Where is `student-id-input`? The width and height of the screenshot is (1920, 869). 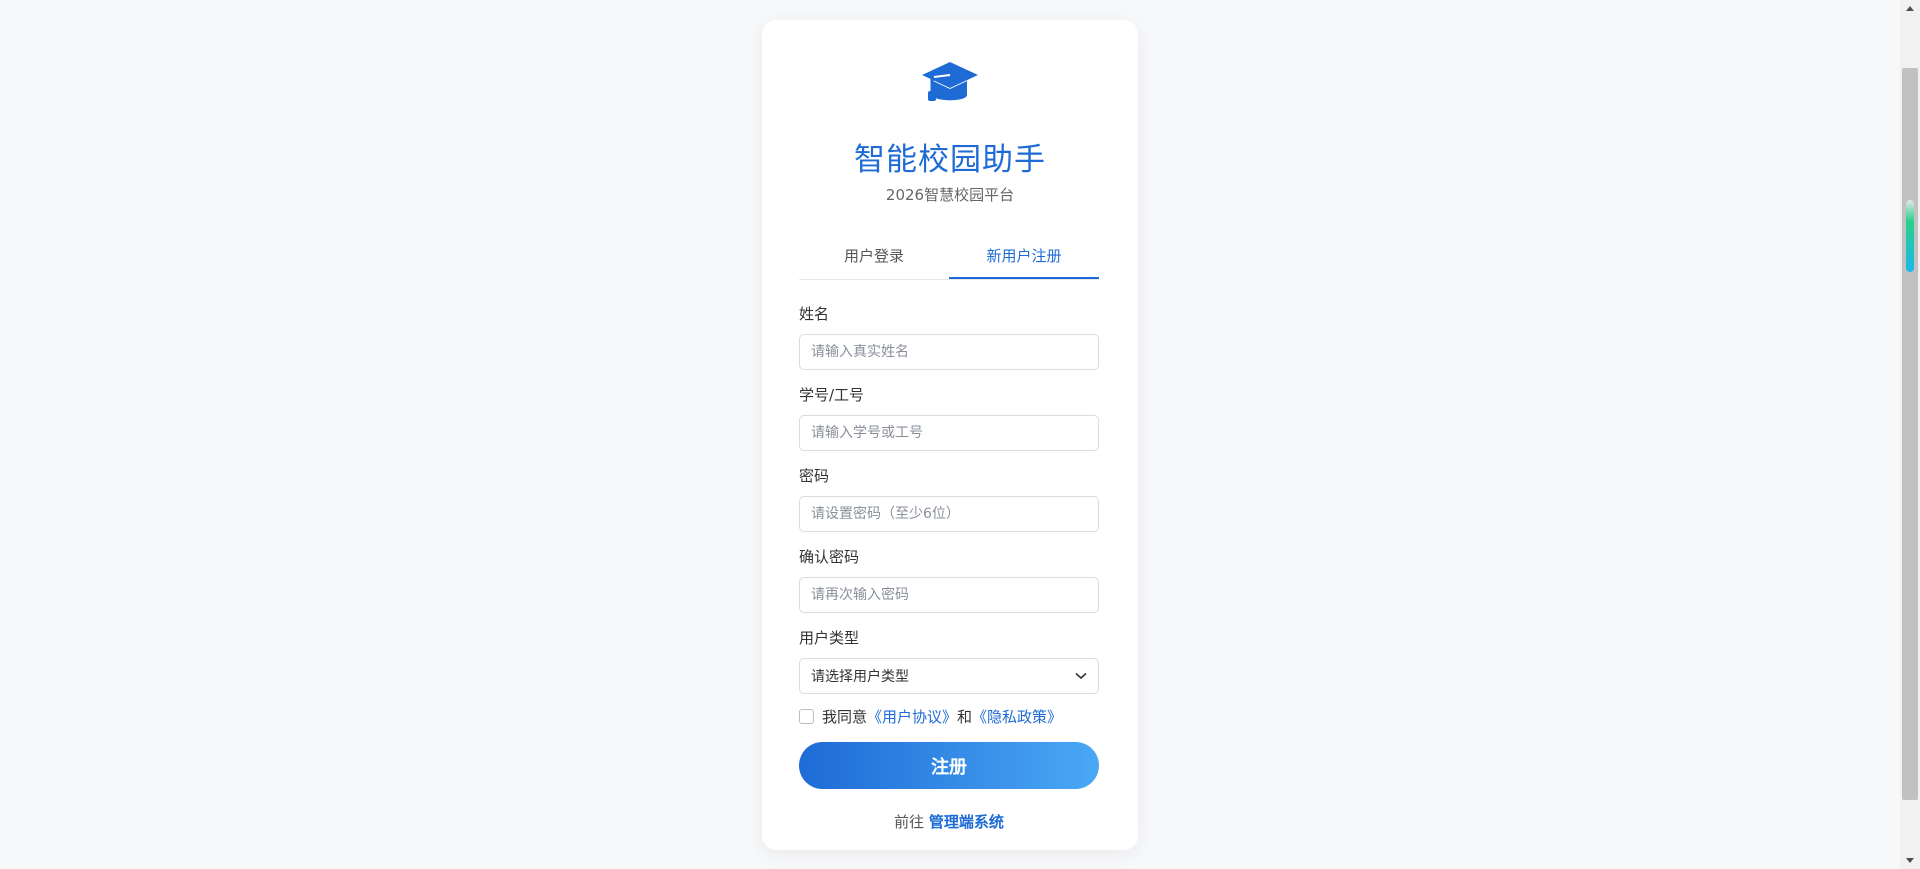 student-id-input is located at coordinates (949, 433).